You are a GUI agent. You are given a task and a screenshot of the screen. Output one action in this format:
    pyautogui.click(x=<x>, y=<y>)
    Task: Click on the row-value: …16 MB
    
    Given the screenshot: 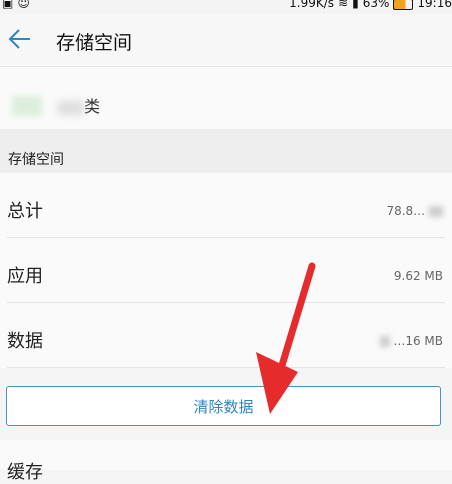 What is the action you would take?
    pyautogui.click(x=411, y=341)
    